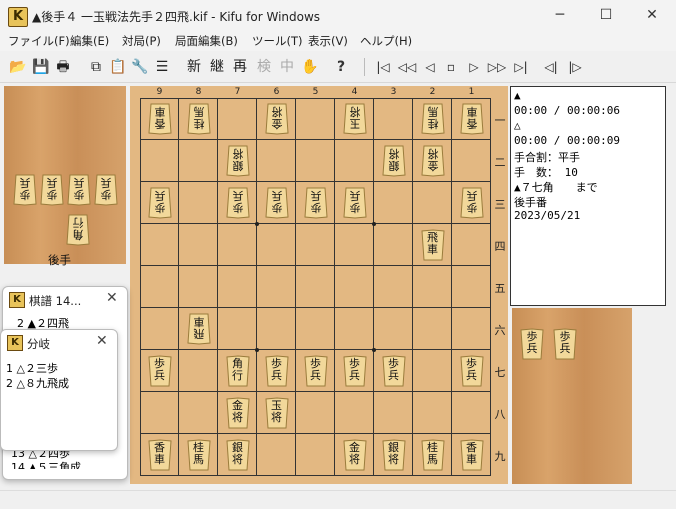 This screenshot has width=676, height=509. What do you see at coordinates (383, 67) in the screenshot?
I see `first-move-icon: |◁` at bounding box center [383, 67].